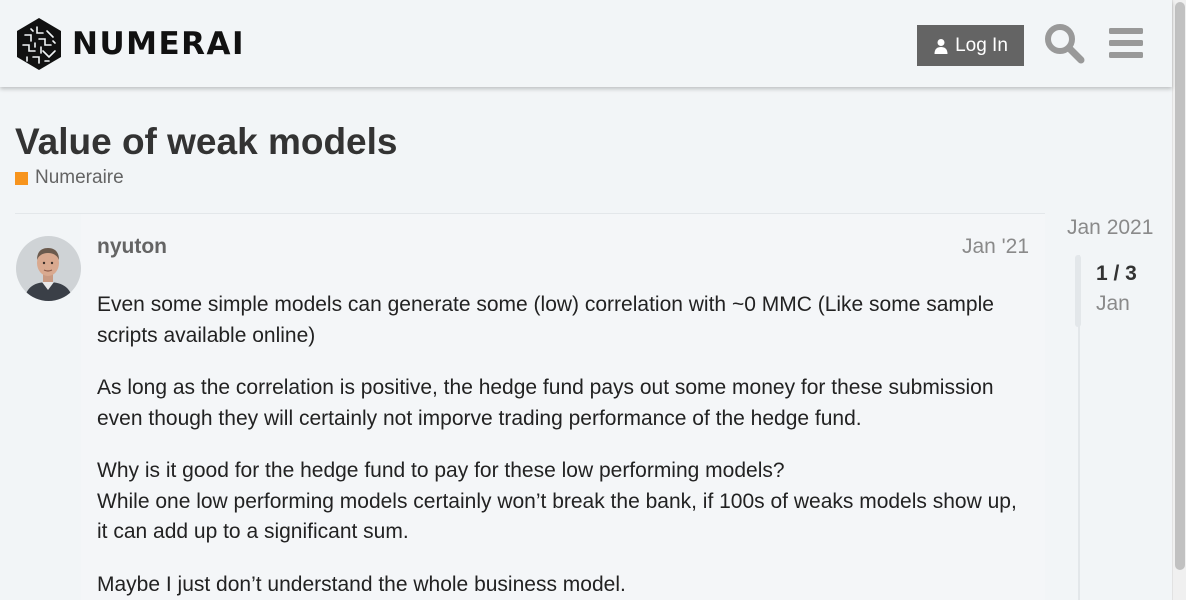 This screenshot has height=600, width=1186. What do you see at coordinates (21, 178) in the screenshot?
I see `category-color-swatch` at bounding box center [21, 178].